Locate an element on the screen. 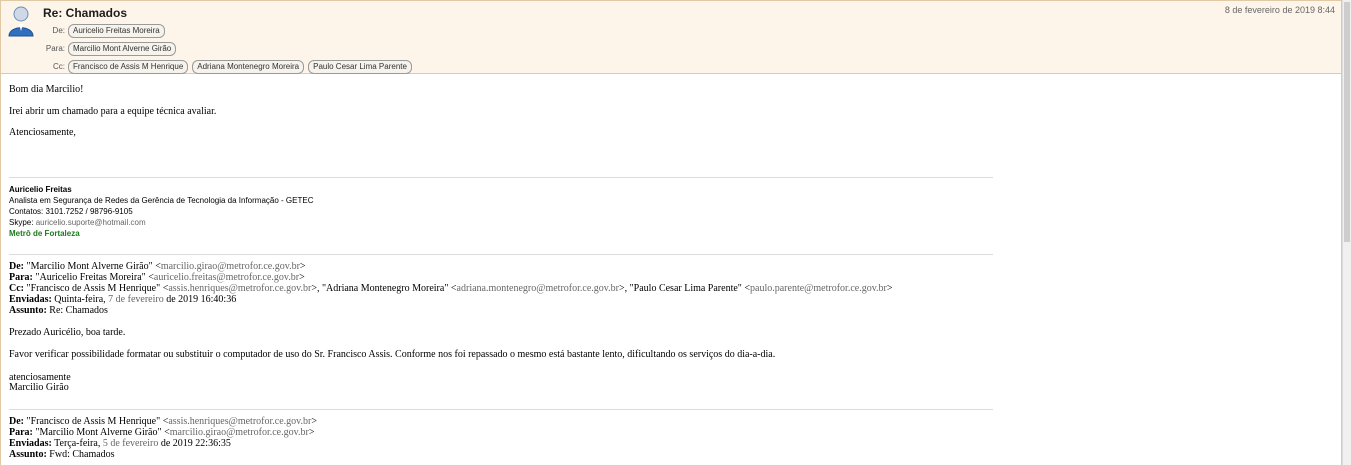 Image resolution: width=1351 pixels, height=465 pixels. quote-to-email-link: marcilio.girao@metrofor.ce.gov.br is located at coordinates (239, 432).